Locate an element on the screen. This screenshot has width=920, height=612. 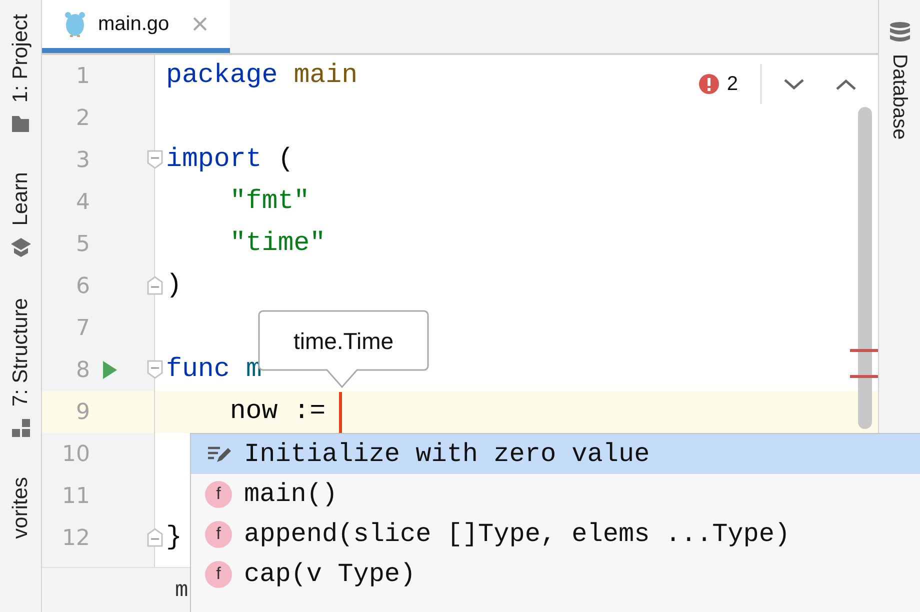
problems-counter: 2 is located at coordinates (729, 84).